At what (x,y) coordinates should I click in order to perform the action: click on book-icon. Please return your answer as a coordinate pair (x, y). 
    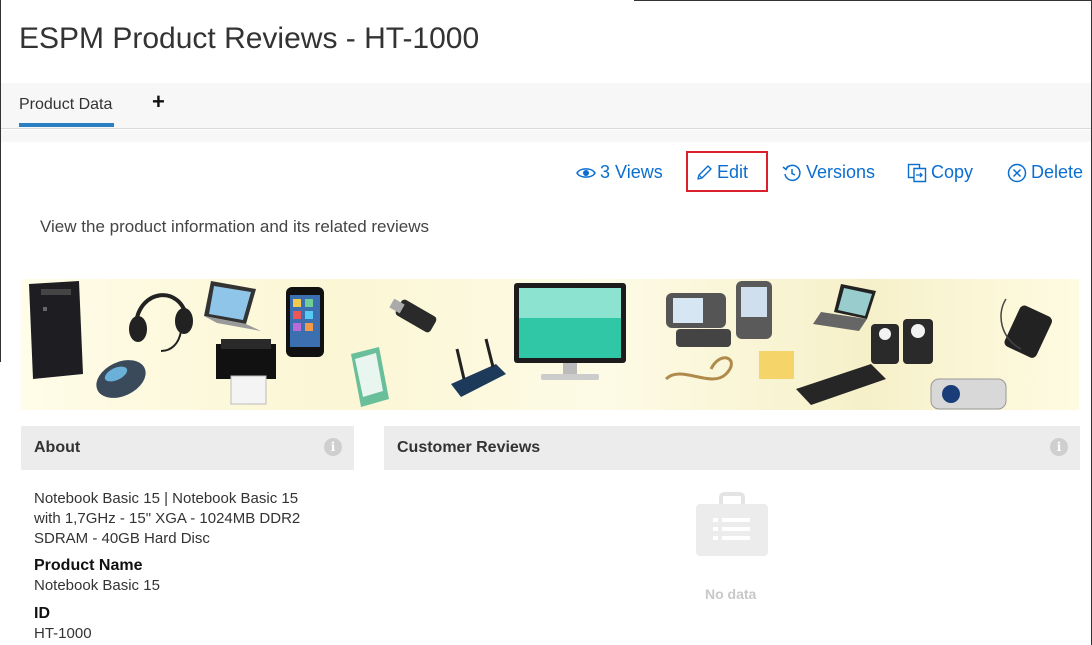
    Looking at the image, I should click on (370, 377).